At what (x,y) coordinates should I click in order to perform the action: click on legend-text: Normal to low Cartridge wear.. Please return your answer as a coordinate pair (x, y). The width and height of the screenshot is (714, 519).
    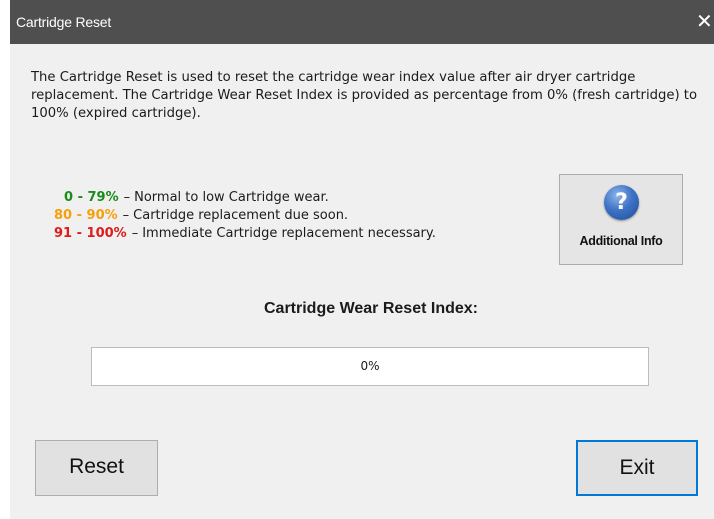
    Looking at the image, I should click on (231, 197).